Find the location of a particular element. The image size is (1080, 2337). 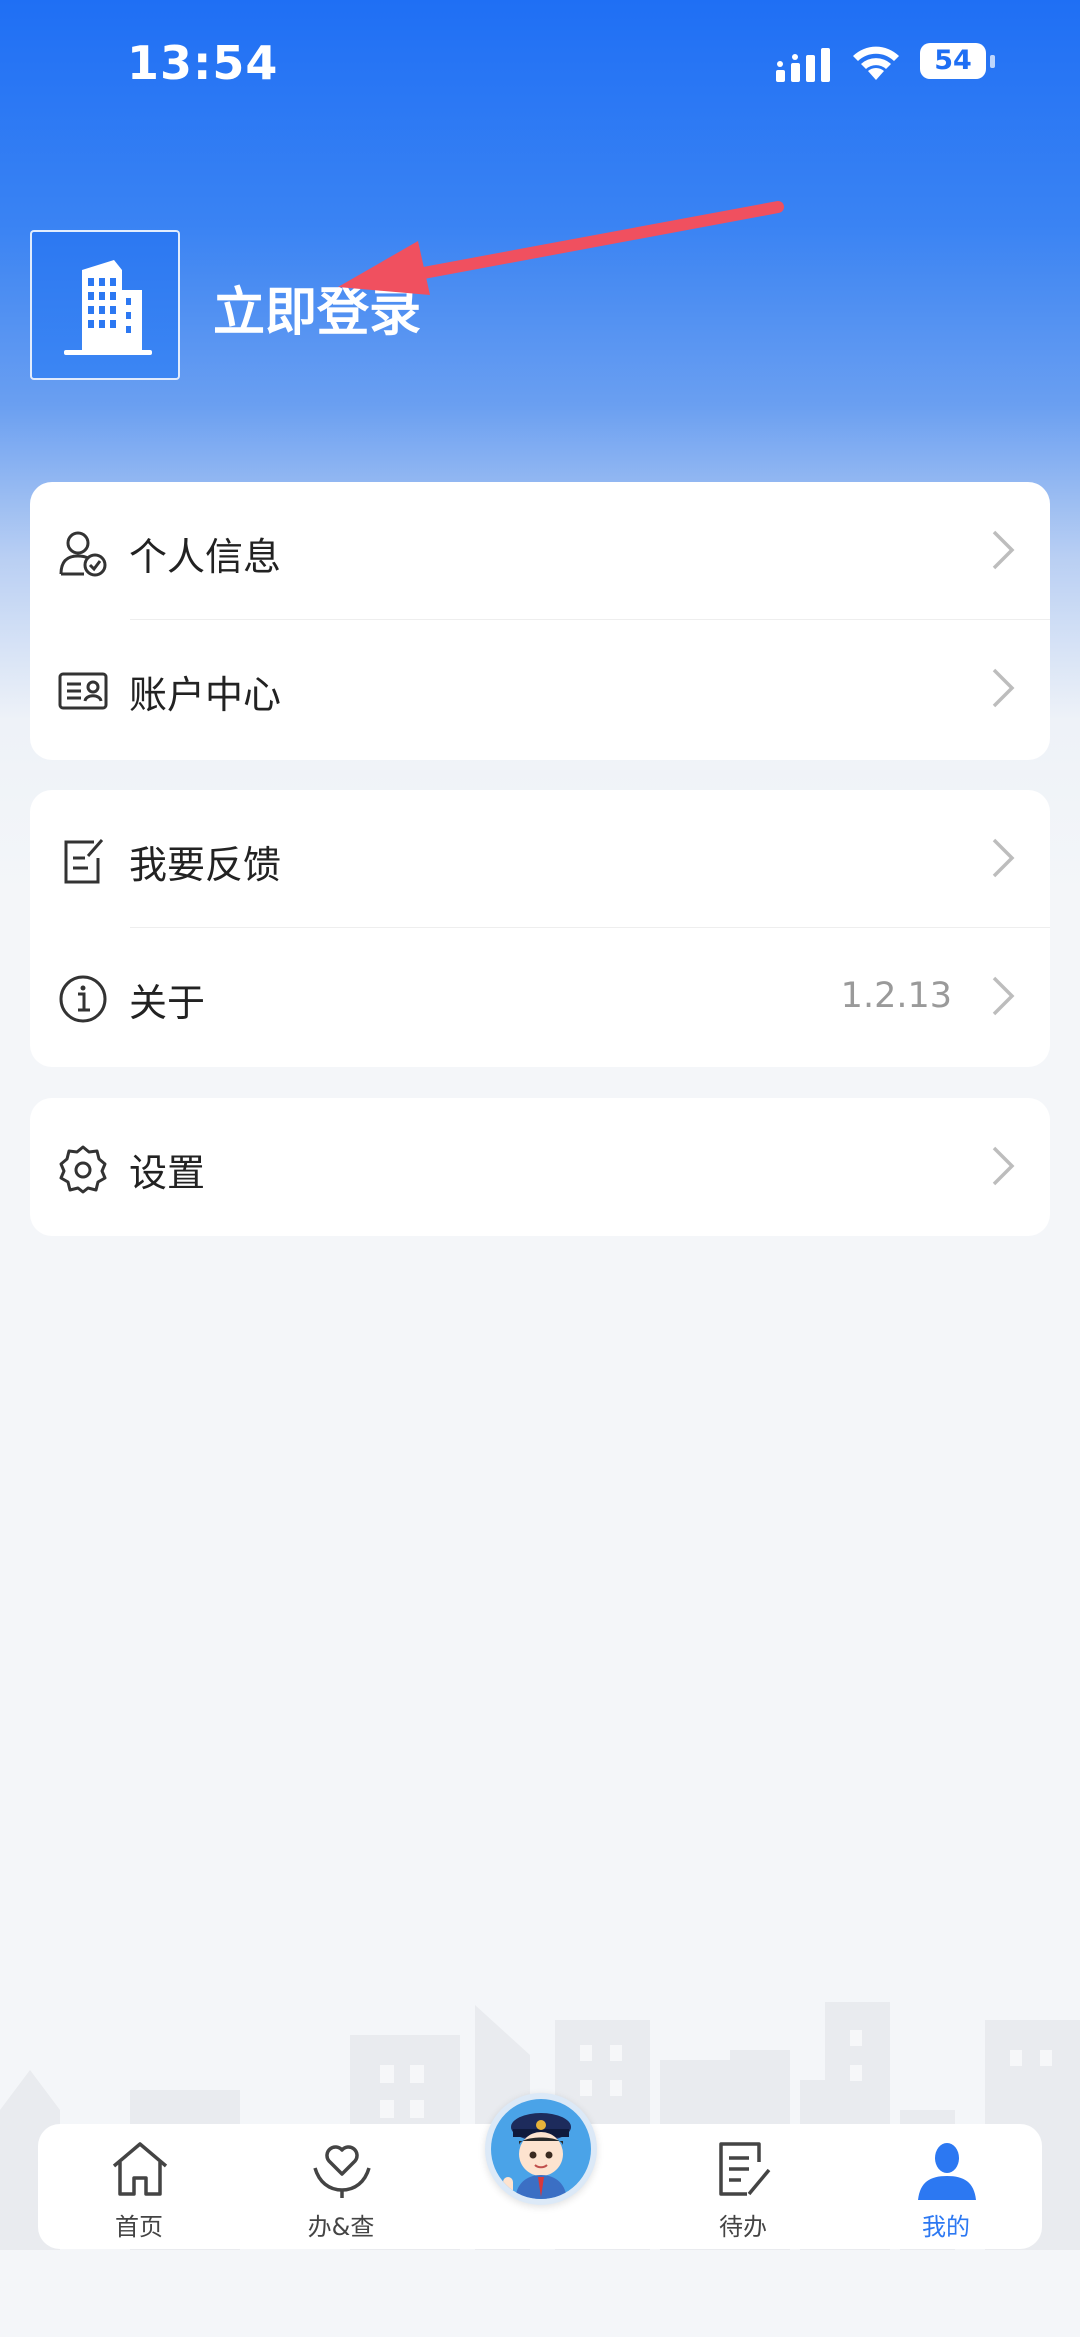

tab-home: 首页 is located at coordinates (139, 2186).